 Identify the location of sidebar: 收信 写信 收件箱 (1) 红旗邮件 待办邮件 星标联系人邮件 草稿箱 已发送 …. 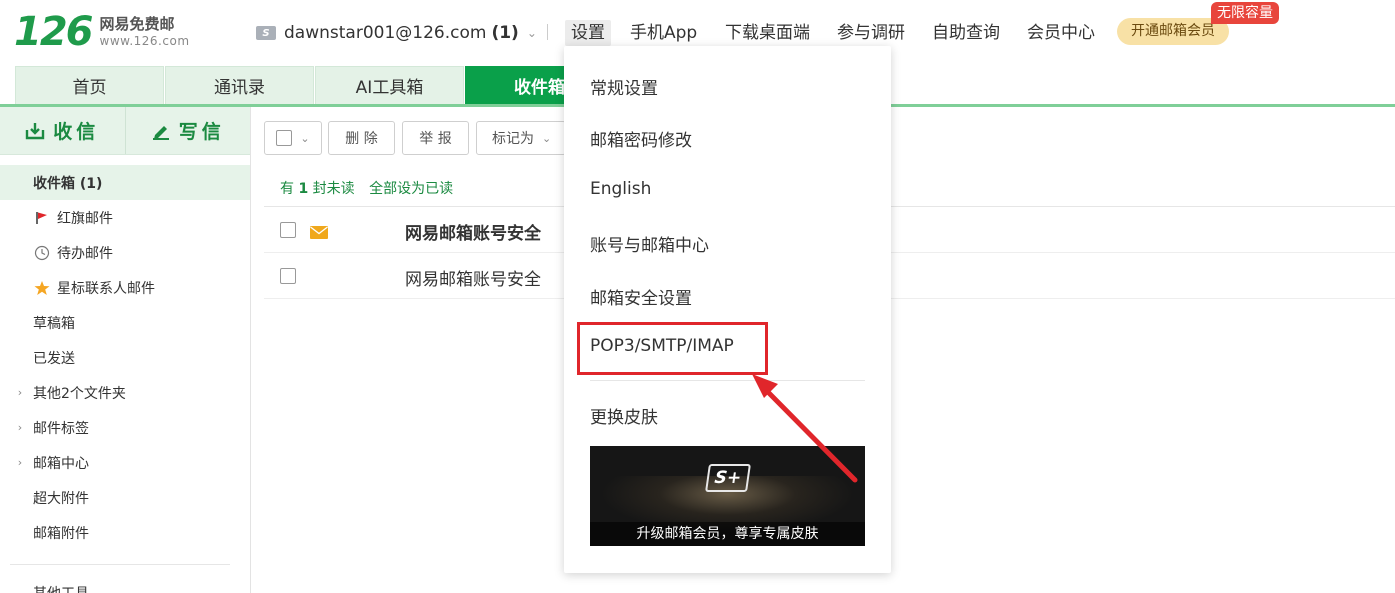
(125, 350).